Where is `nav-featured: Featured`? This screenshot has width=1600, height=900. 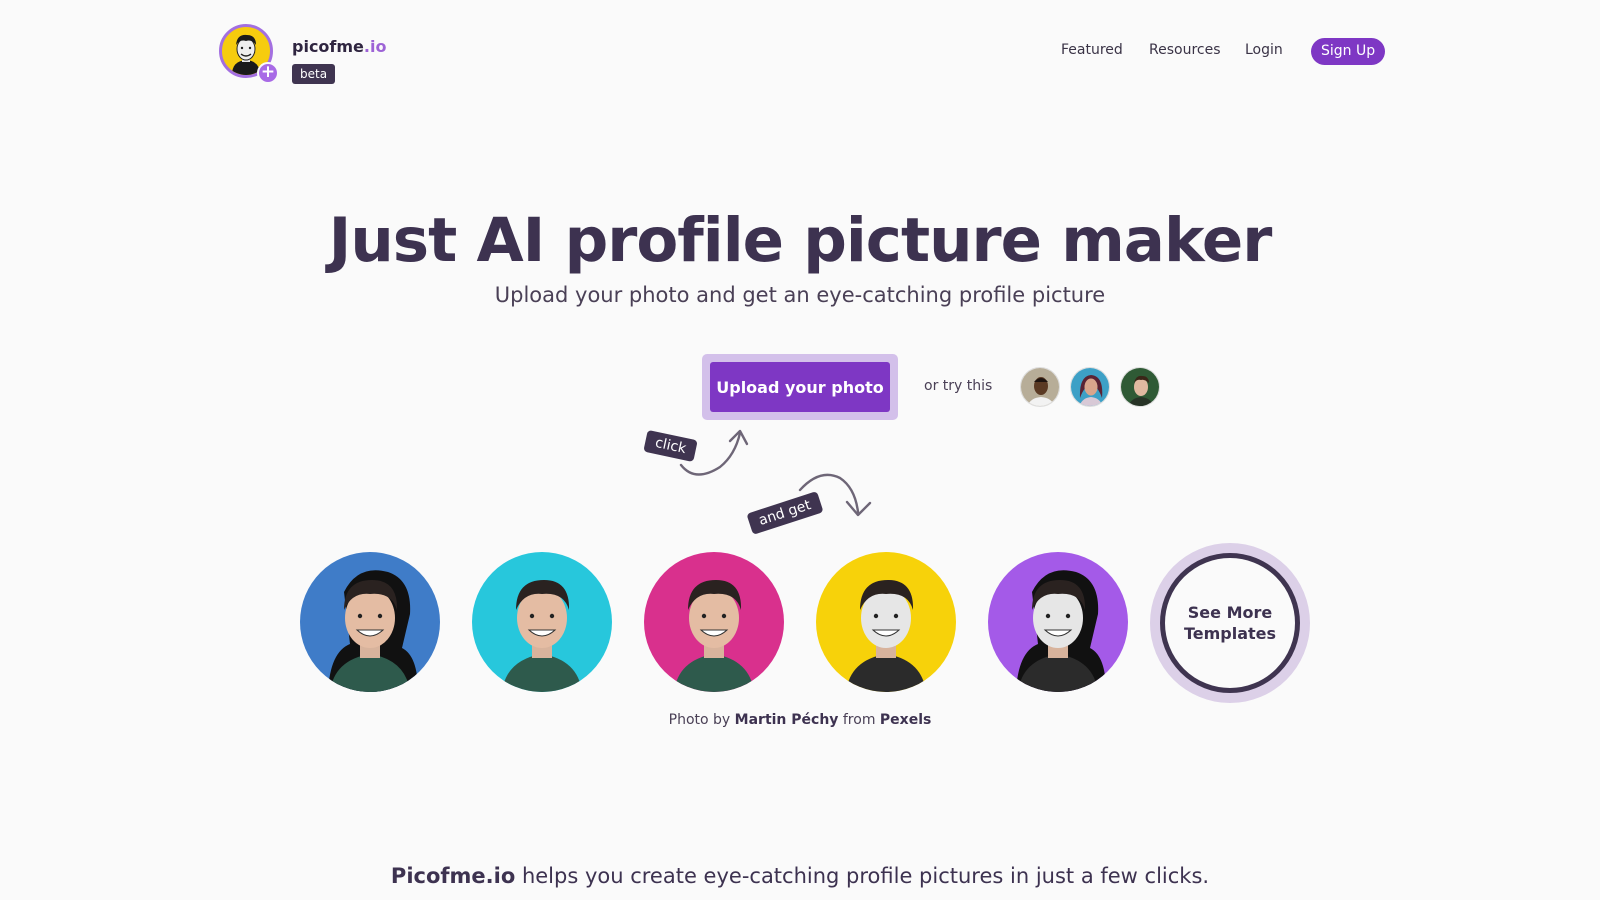
nav-featured: Featured is located at coordinates (1092, 50).